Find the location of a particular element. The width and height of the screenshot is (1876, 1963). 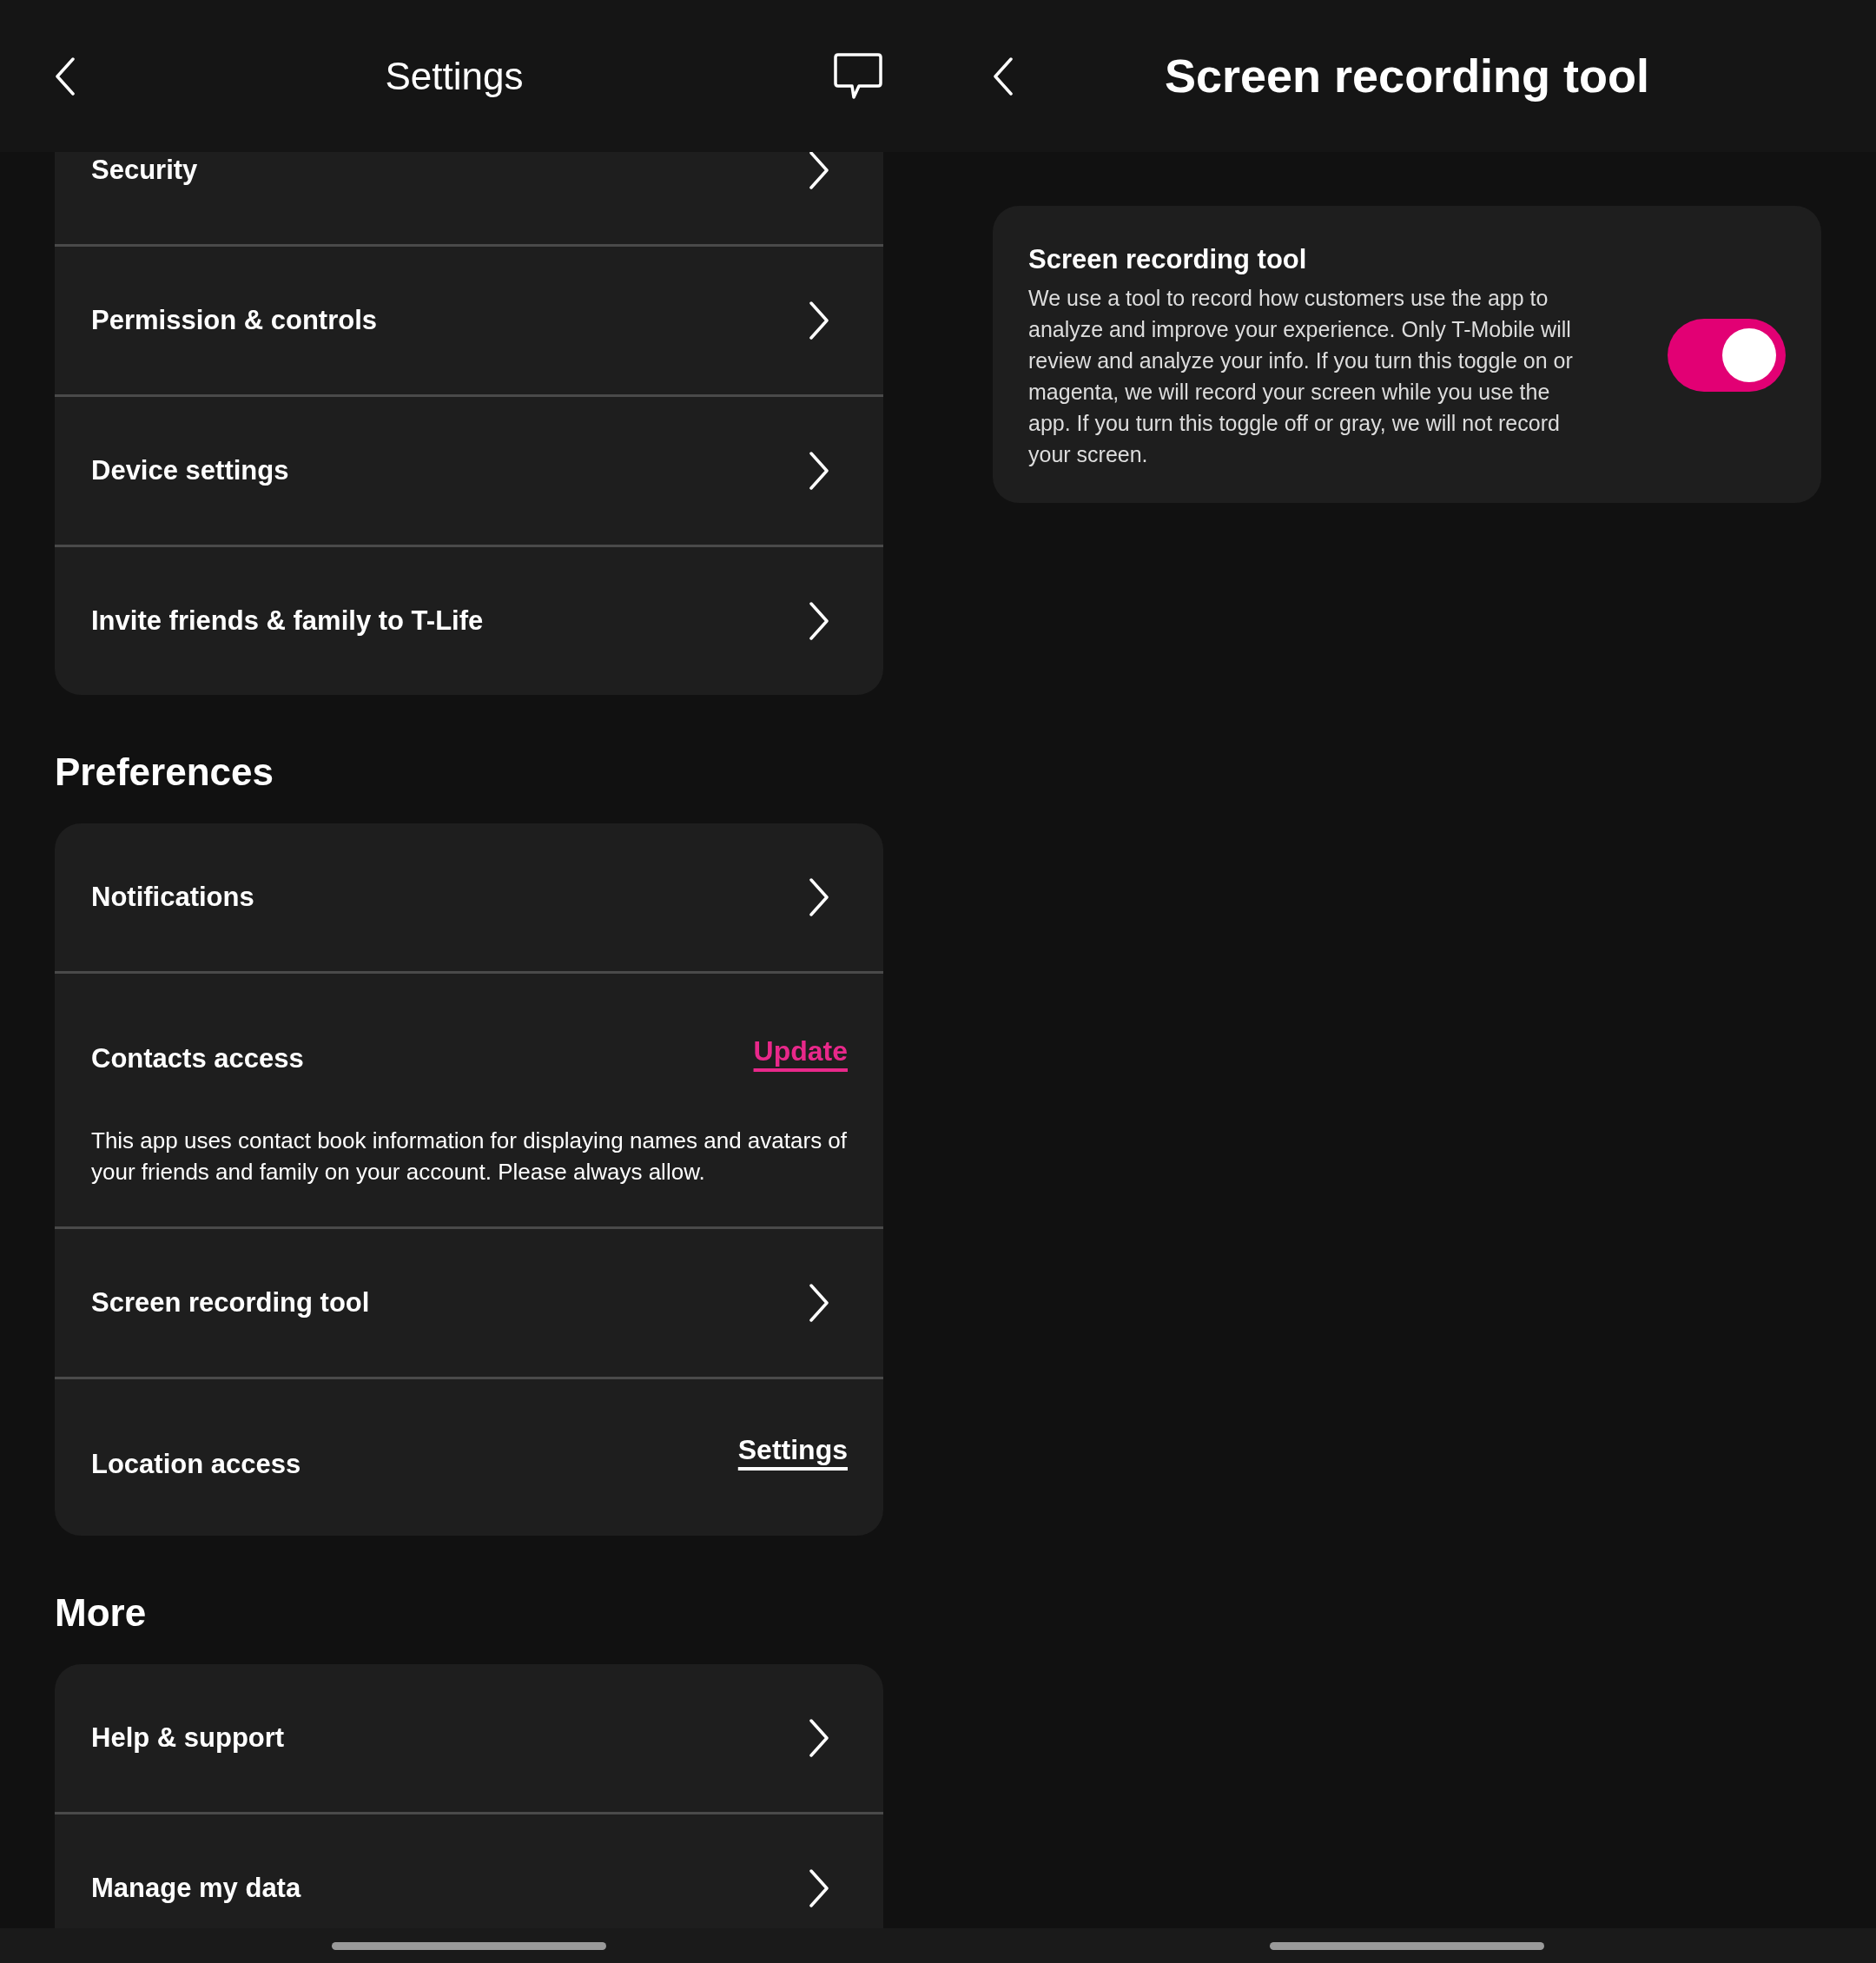

screen-title: Screen recording tool is located at coordinates (1407, 76).